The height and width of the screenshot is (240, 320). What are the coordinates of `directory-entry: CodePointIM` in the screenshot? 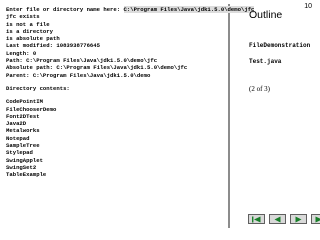 It's located at (24, 102).